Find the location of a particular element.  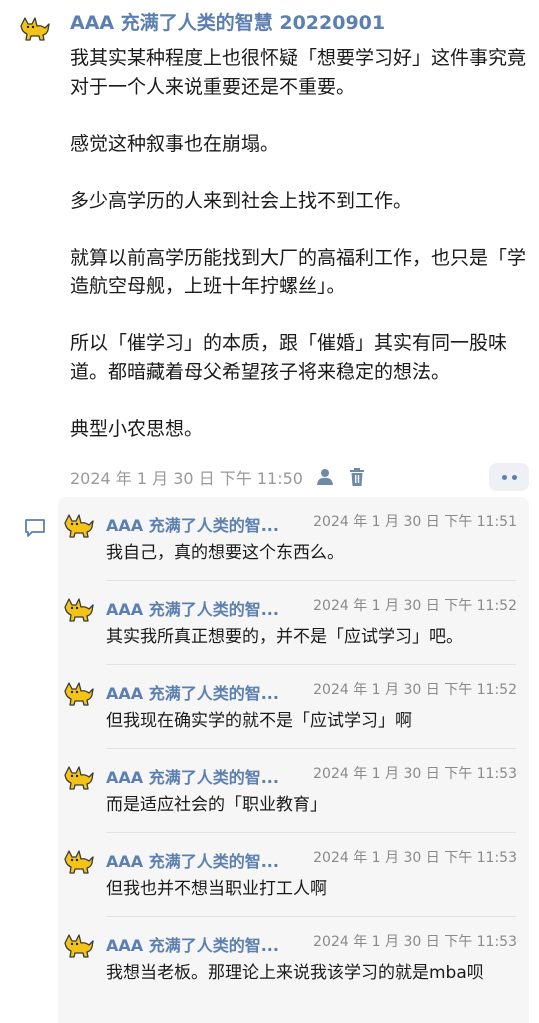

comment-text: 而是适应社会的「职业教育」 is located at coordinates (216, 805).